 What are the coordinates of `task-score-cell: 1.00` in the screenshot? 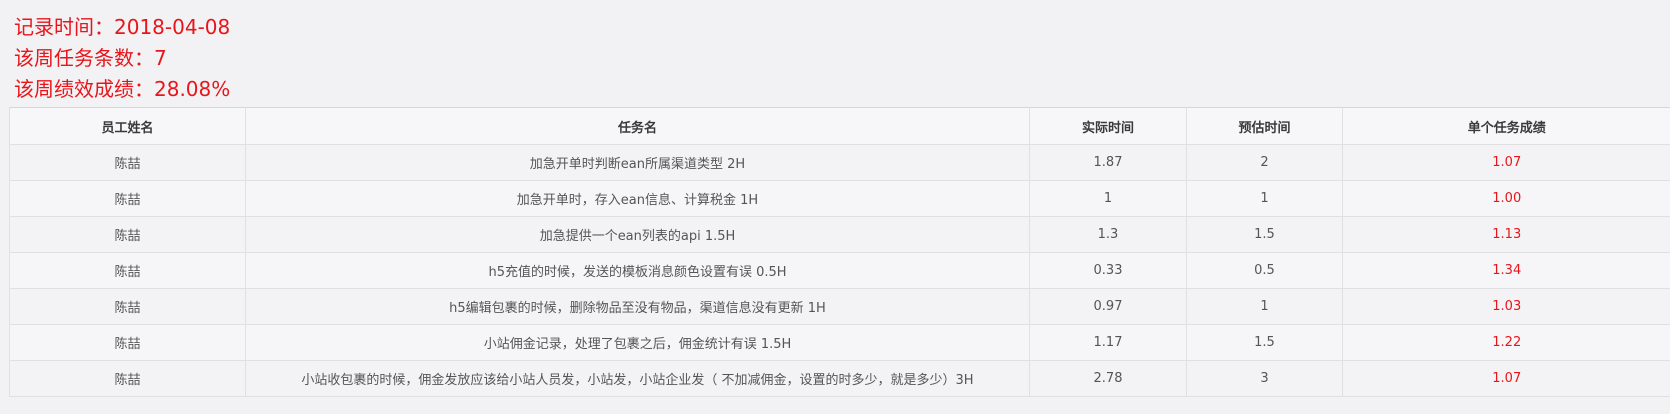 It's located at (1506, 198).